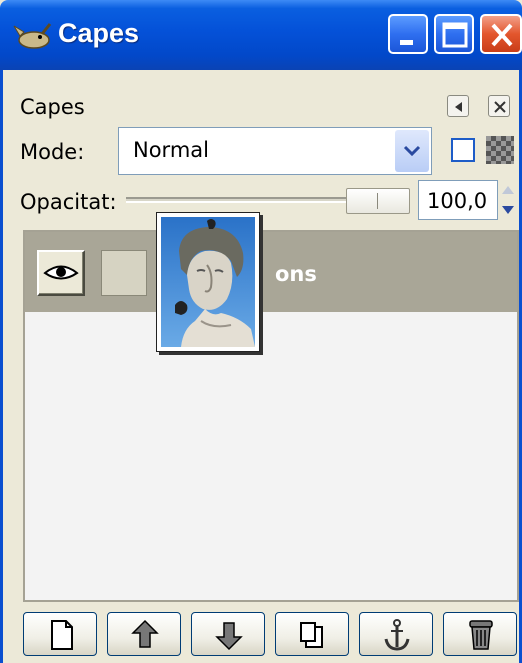 This screenshot has width=522, height=663. I want to click on arrow-up-icon, so click(145, 633).